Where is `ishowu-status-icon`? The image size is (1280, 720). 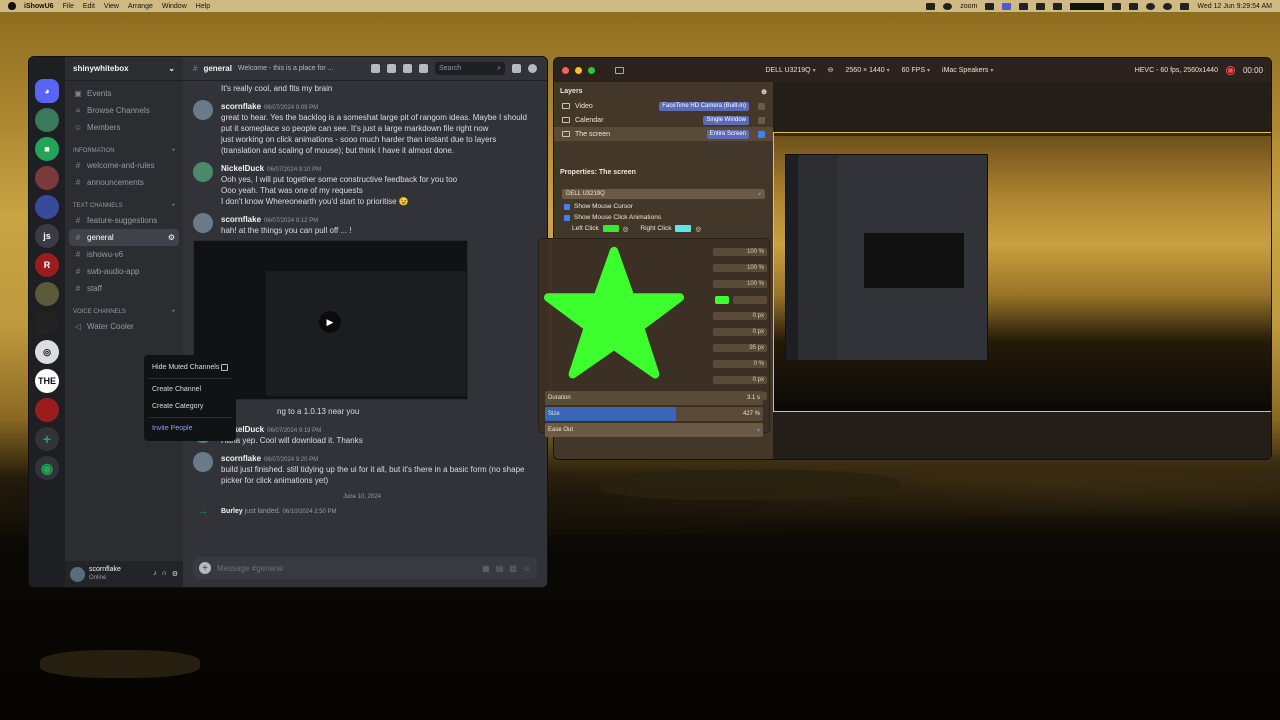 ishowu-status-icon is located at coordinates (931, 6).